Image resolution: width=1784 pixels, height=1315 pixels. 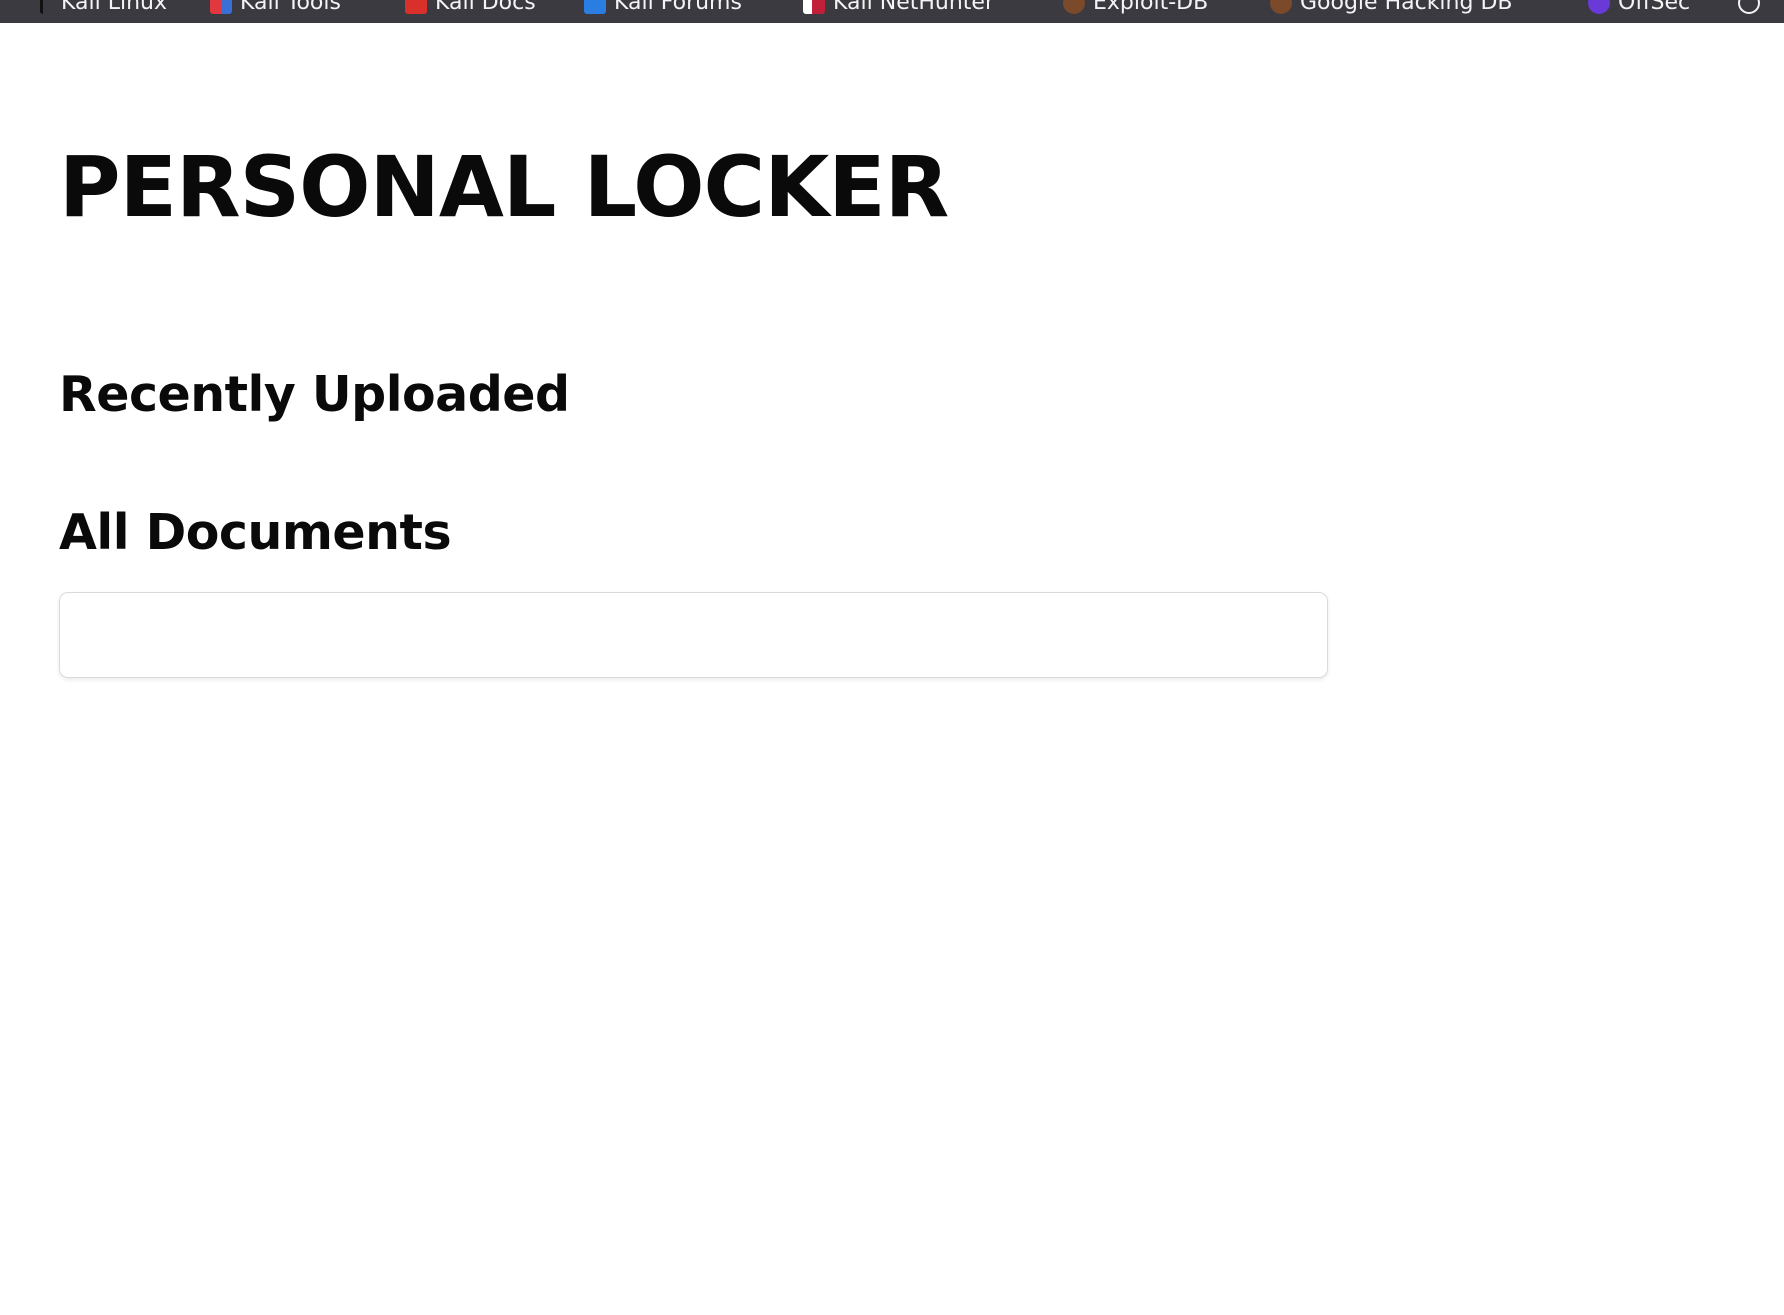 I want to click on bookmark-label: Kali Tools, so click(x=290, y=7).